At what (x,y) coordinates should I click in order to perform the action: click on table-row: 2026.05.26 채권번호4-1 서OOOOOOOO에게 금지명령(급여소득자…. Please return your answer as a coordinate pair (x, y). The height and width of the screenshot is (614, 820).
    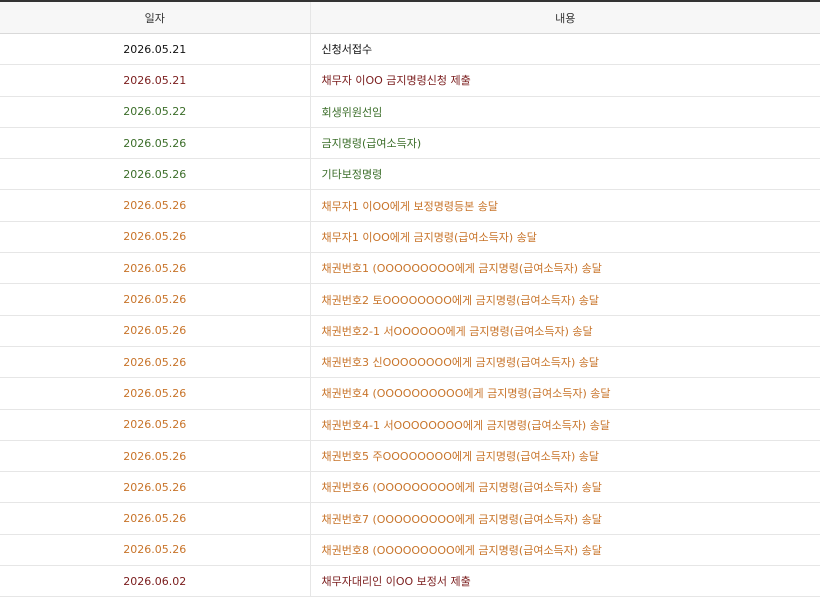
    Looking at the image, I should click on (410, 425).